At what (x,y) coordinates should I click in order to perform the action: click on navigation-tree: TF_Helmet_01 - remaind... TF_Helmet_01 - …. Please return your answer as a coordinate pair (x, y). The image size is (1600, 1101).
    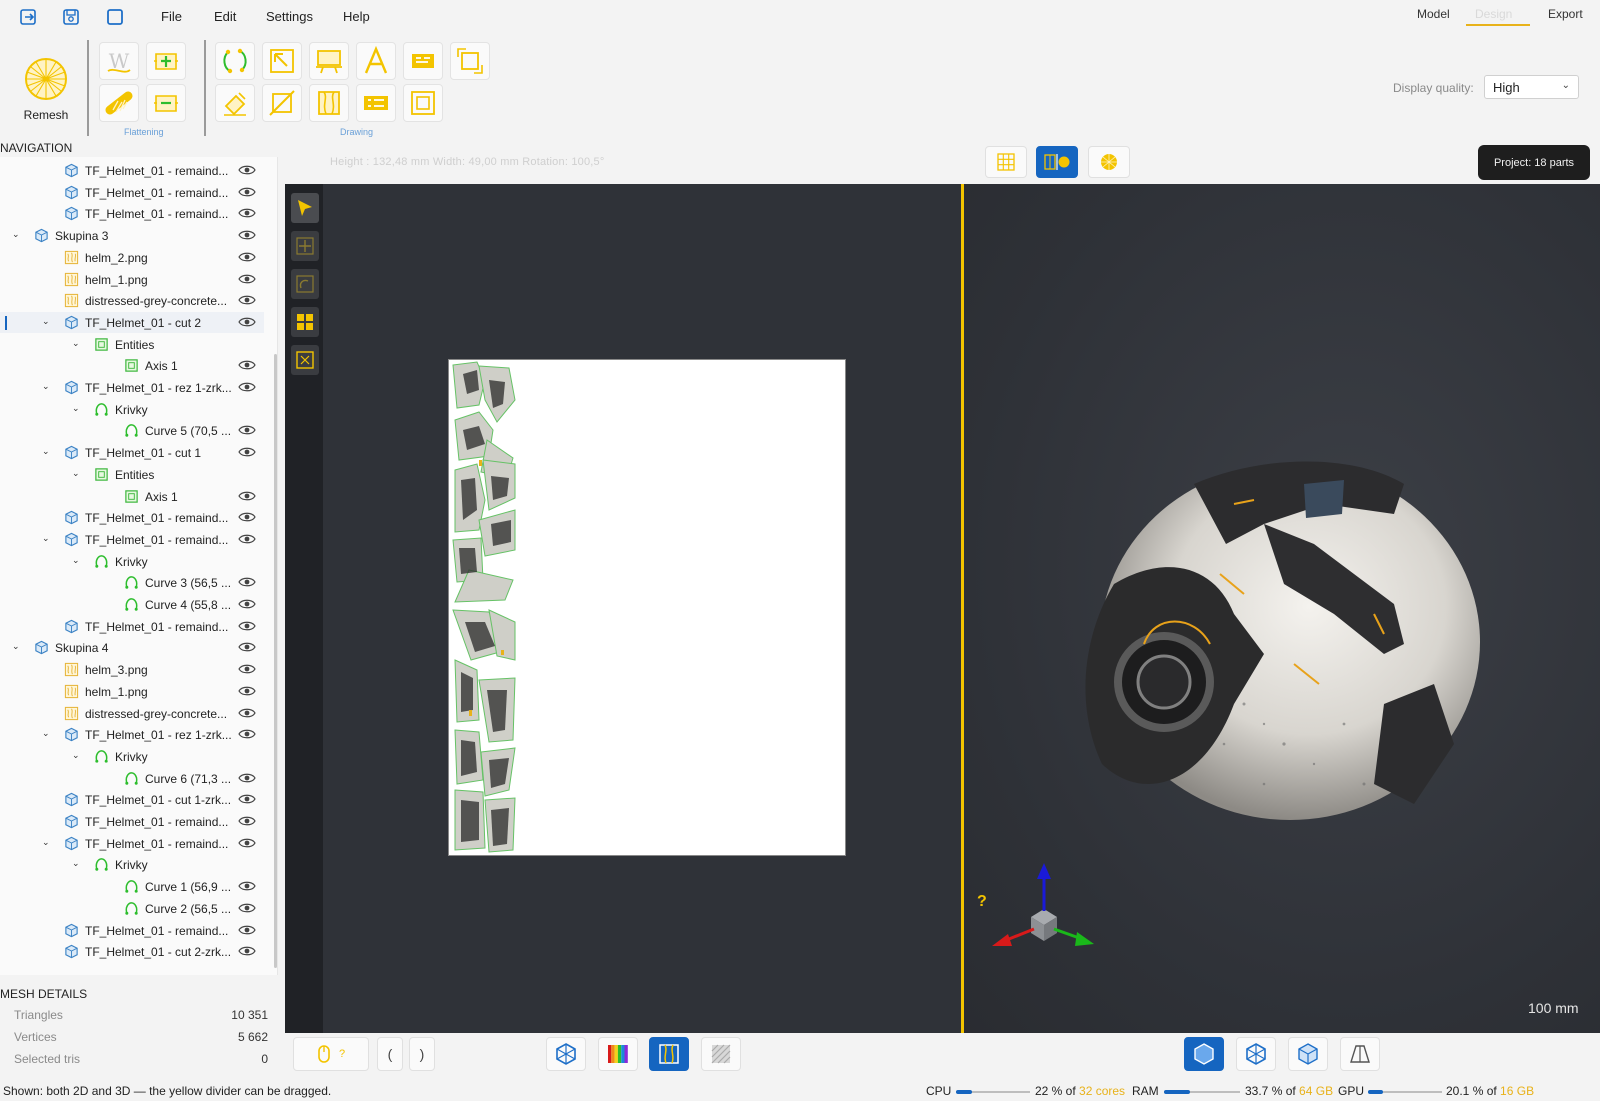
    Looking at the image, I should click on (139, 566).